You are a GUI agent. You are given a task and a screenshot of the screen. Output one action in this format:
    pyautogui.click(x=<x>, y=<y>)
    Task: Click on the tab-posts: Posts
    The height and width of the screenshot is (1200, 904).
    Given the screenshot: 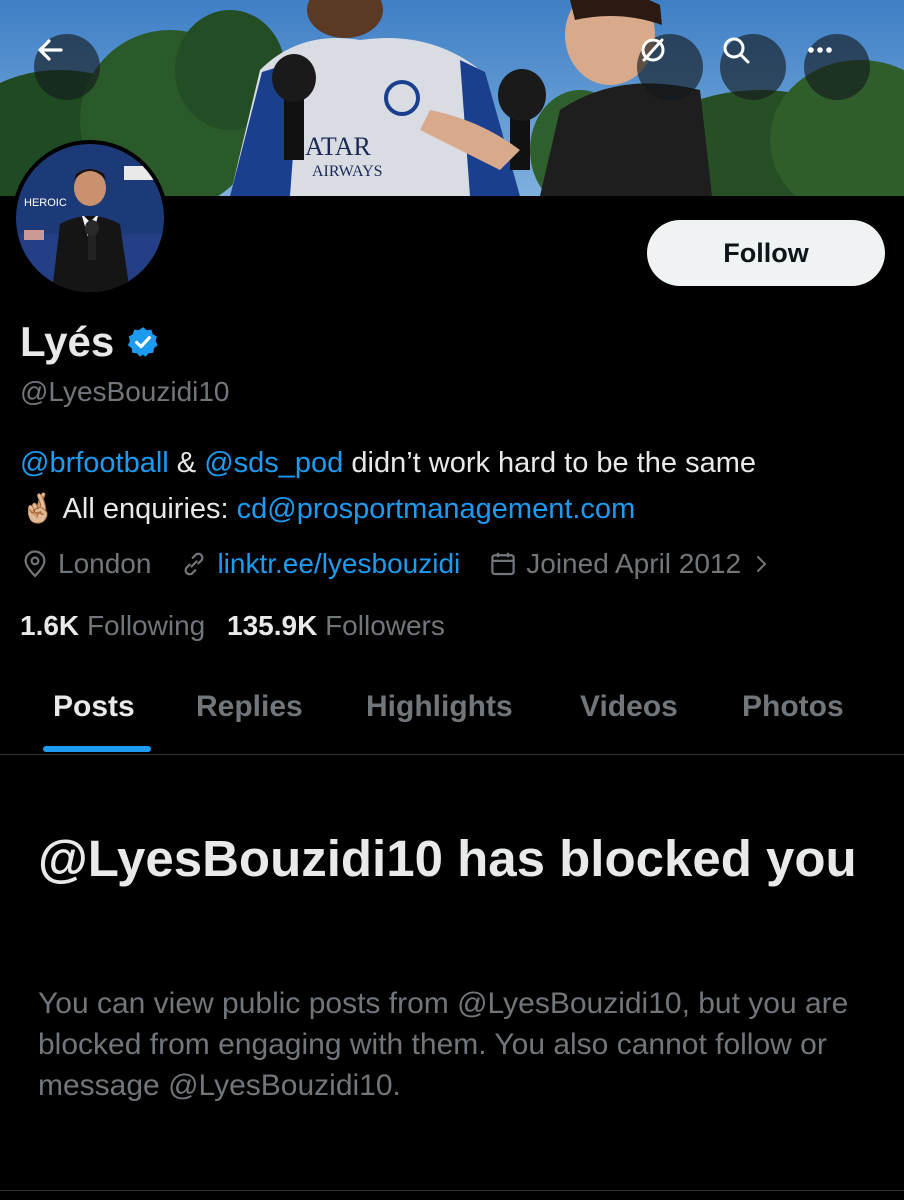 What is the action you would take?
    pyautogui.click(x=94, y=707)
    